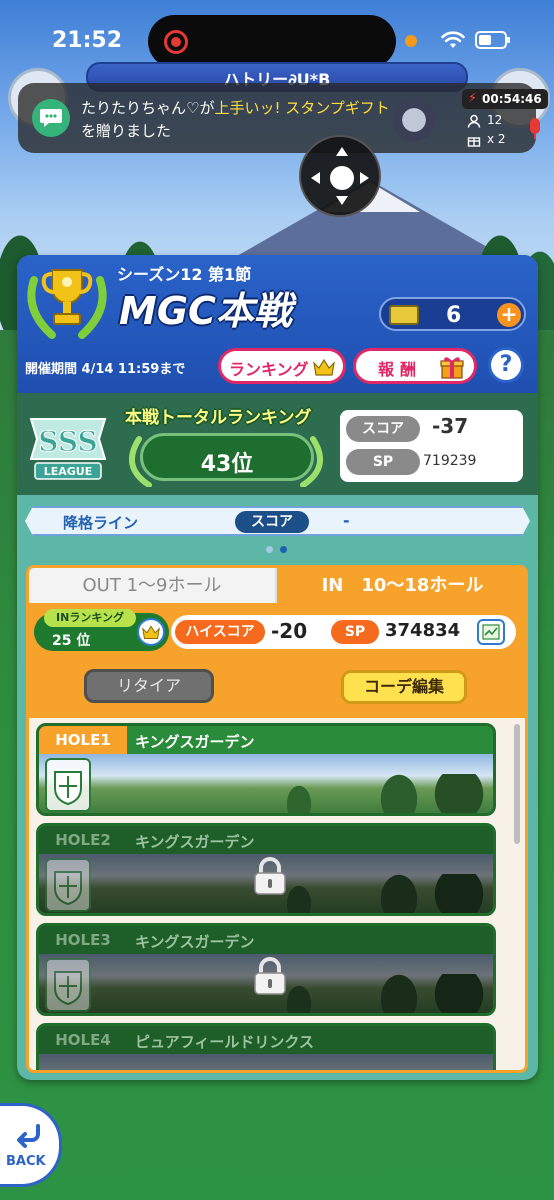  What do you see at coordinates (431, 446) in the screenshot?
I see `total-score-card: スコア -37 SP 719239` at bounding box center [431, 446].